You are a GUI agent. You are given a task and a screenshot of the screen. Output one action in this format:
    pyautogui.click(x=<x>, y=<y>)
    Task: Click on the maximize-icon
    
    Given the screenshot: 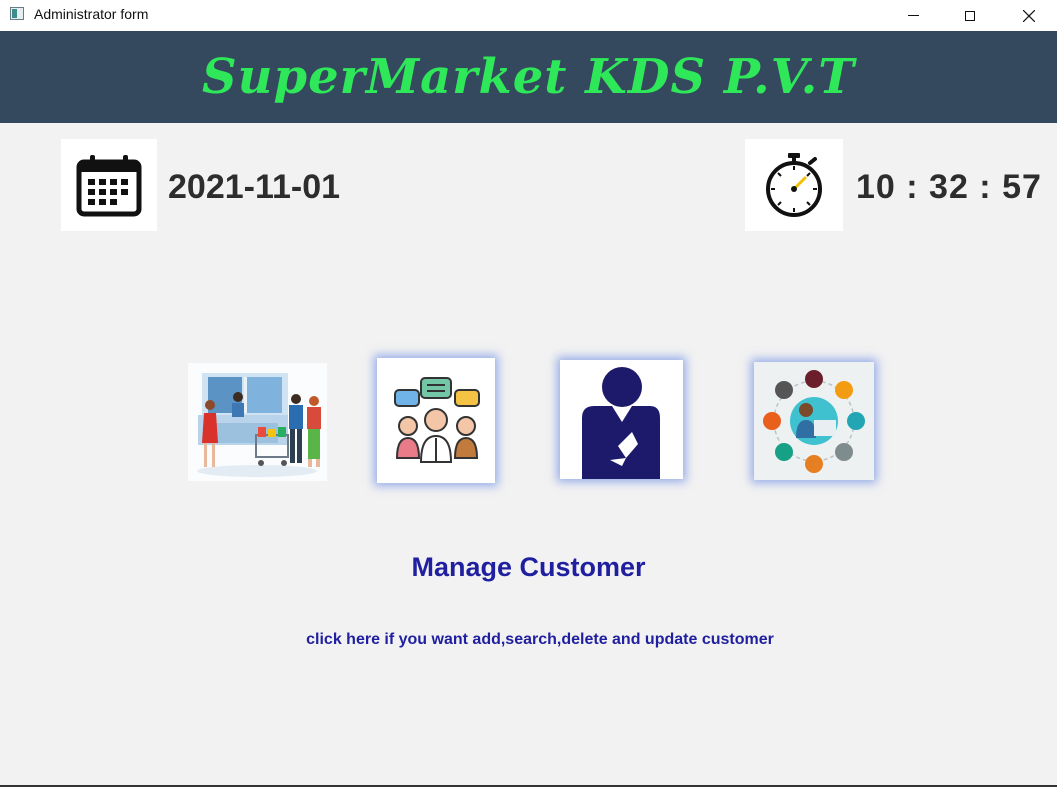 What is the action you would take?
    pyautogui.click(x=970, y=15)
    